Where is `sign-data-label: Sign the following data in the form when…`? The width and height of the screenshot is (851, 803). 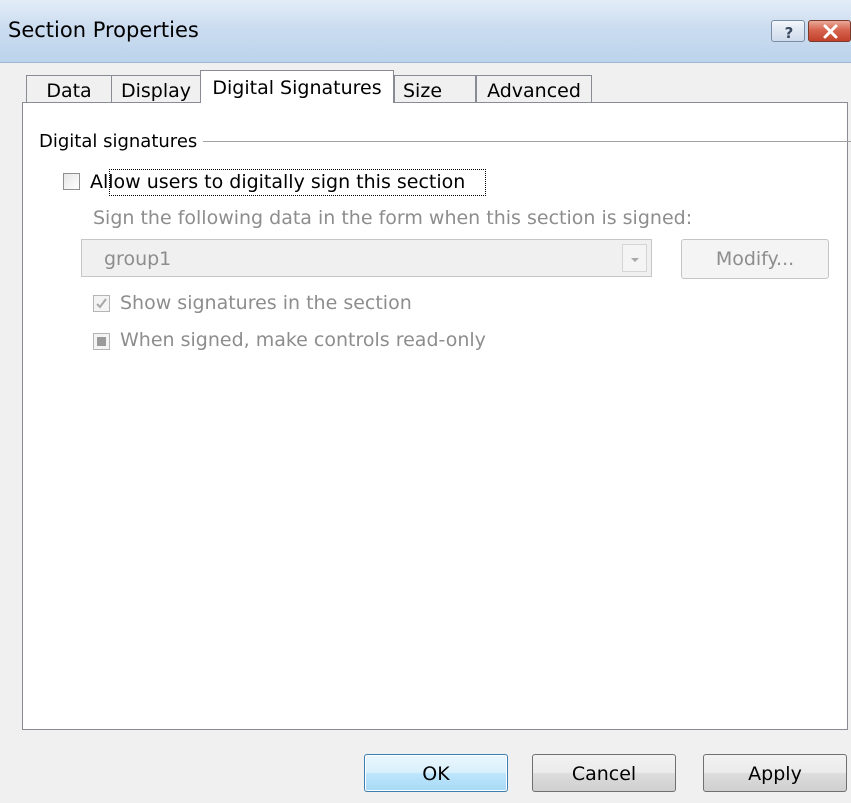 sign-data-label: Sign the following data in the form when… is located at coordinates (393, 218).